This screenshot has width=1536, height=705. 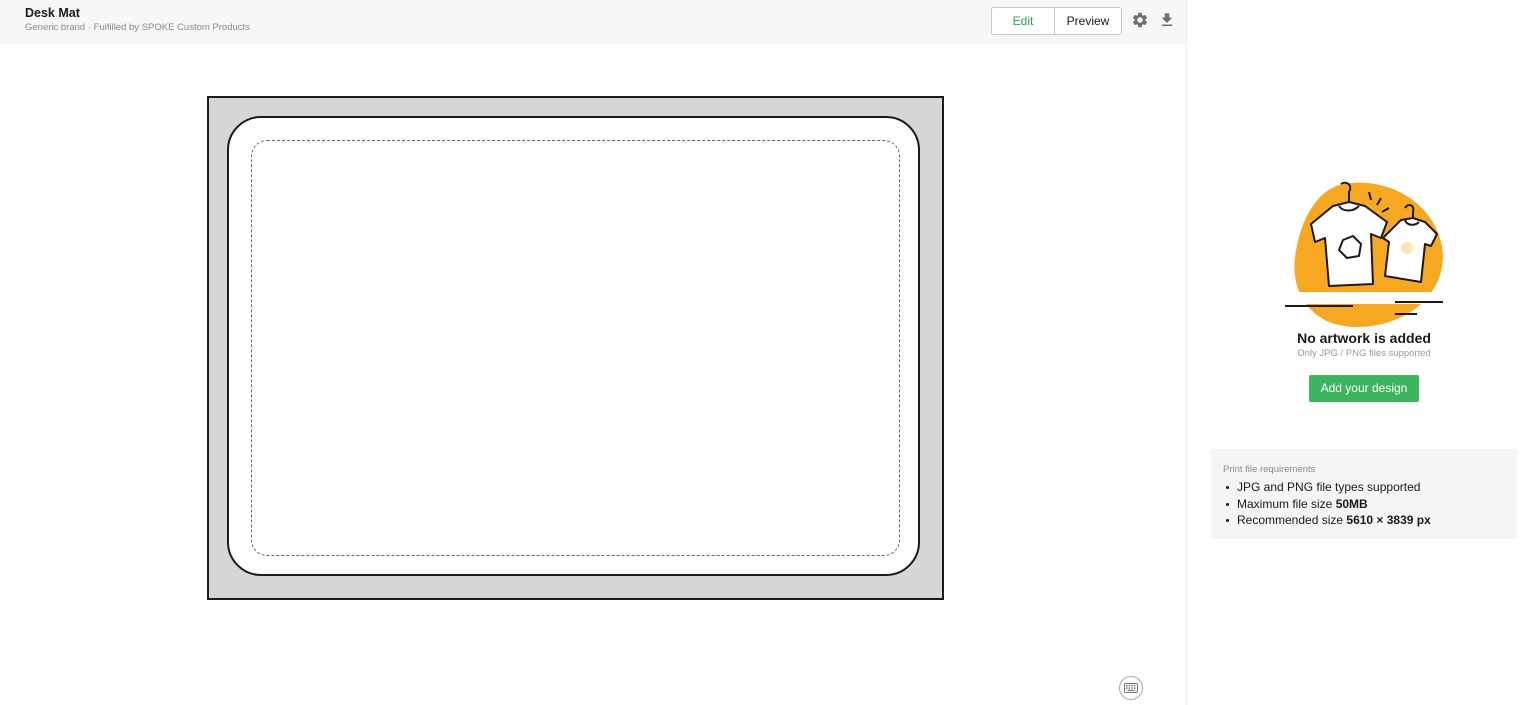 What do you see at coordinates (1365, 256) in the screenshot?
I see `tshirt-illustration-icon` at bounding box center [1365, 256].